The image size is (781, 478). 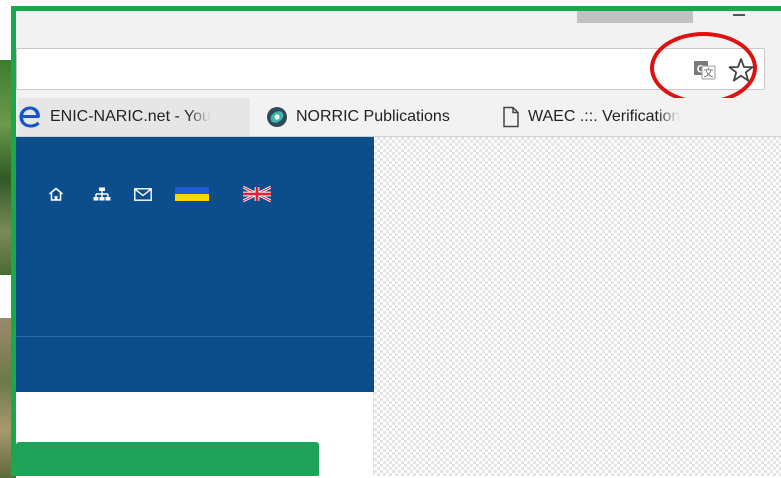 What do you see at coordinates (635, 17) in the screenshot?
I see `profile-button` at bounding box center [635, 17].